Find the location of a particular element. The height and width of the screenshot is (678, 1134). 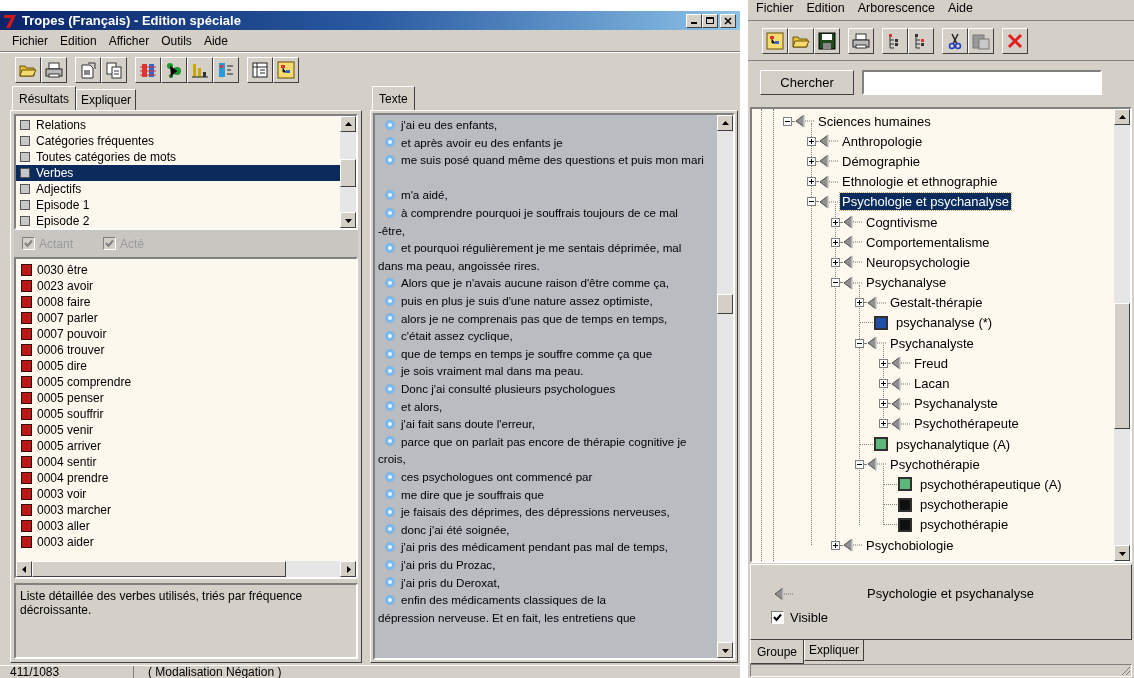

menu-item: Afficher is located at coordinates (129, 40).